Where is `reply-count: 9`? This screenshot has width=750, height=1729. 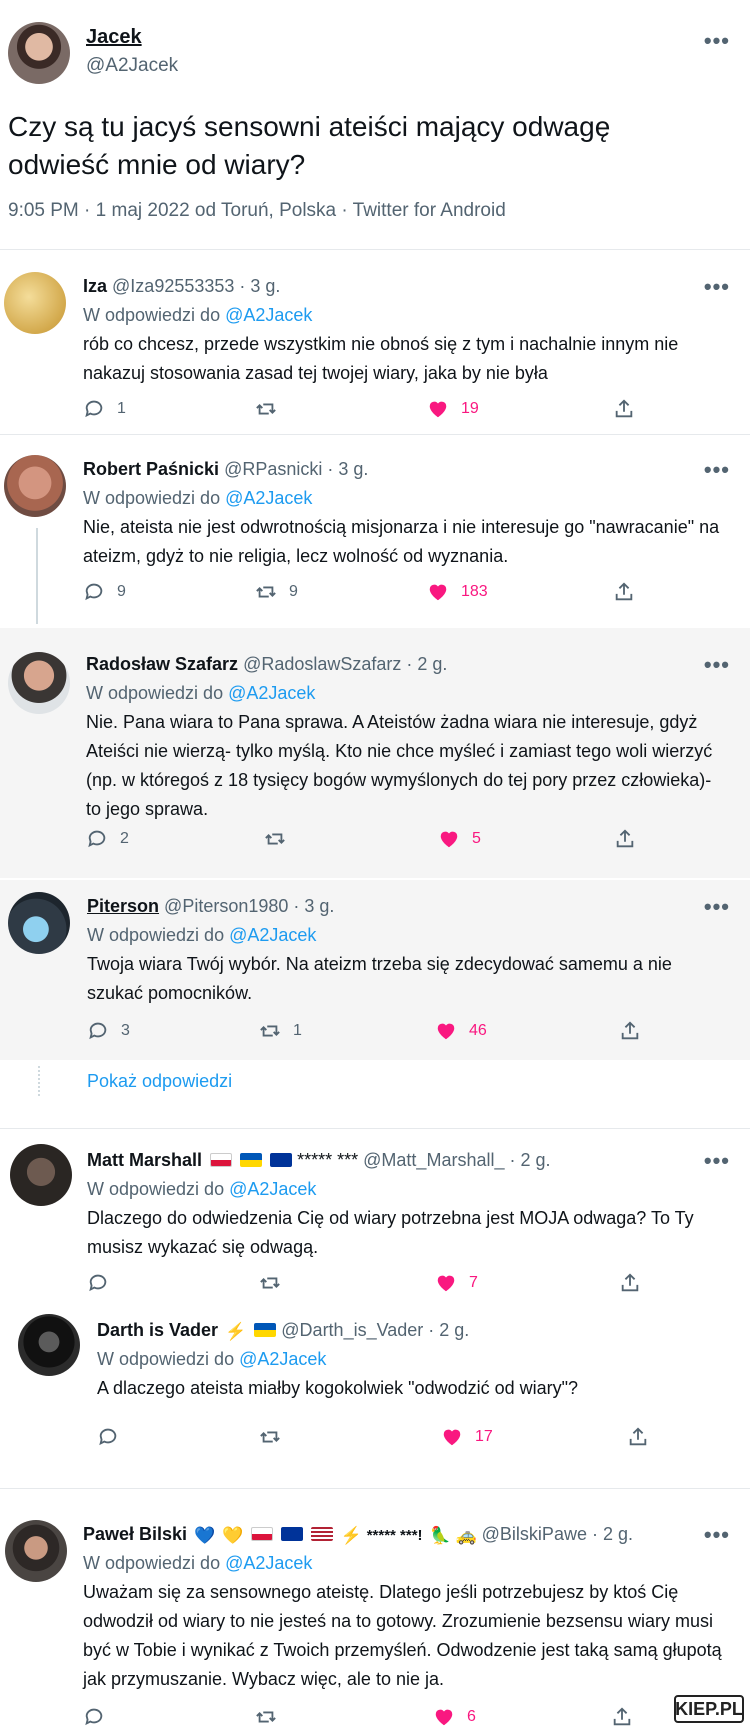
reply-count: 9 is located at coordinates (121, 591).